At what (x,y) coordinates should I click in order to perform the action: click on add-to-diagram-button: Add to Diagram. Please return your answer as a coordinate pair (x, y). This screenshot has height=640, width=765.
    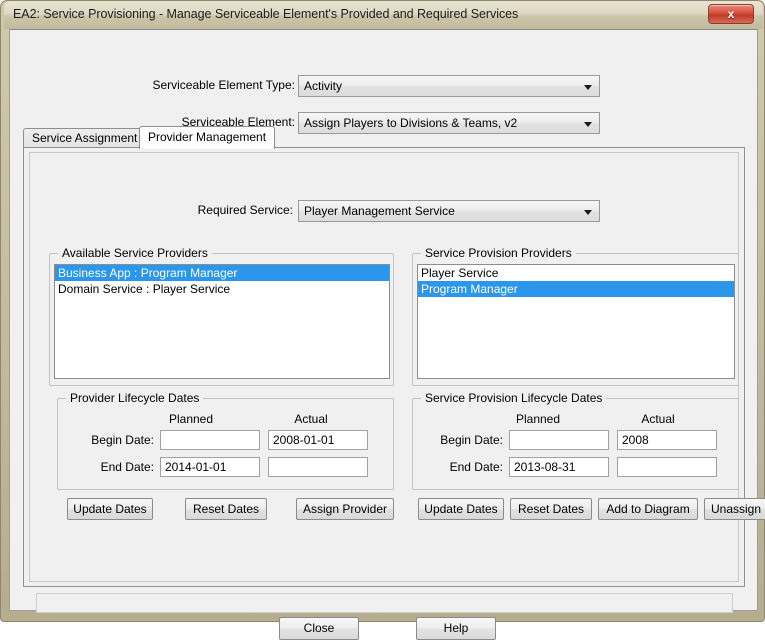
    Looking at the image, I should click on (648, 509).